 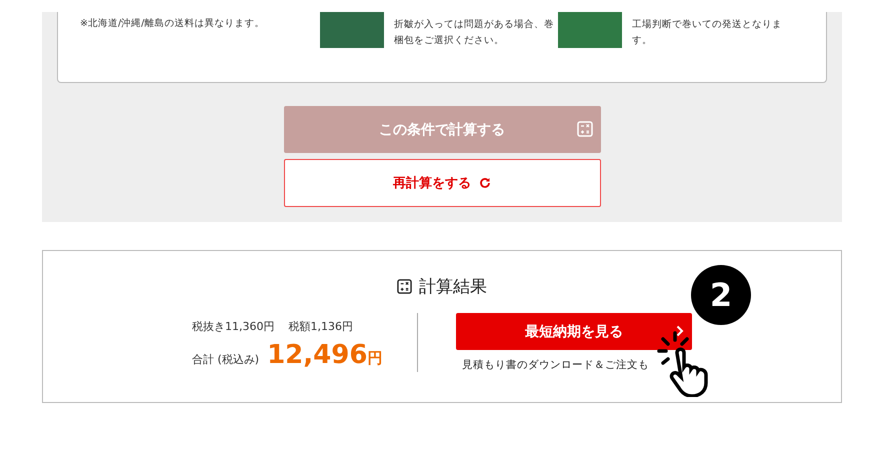 What do you see at coordinates (226, 359) in the screenshot?
I see `total-label: 合計 (税込み)` at bounding box center [226, 359].